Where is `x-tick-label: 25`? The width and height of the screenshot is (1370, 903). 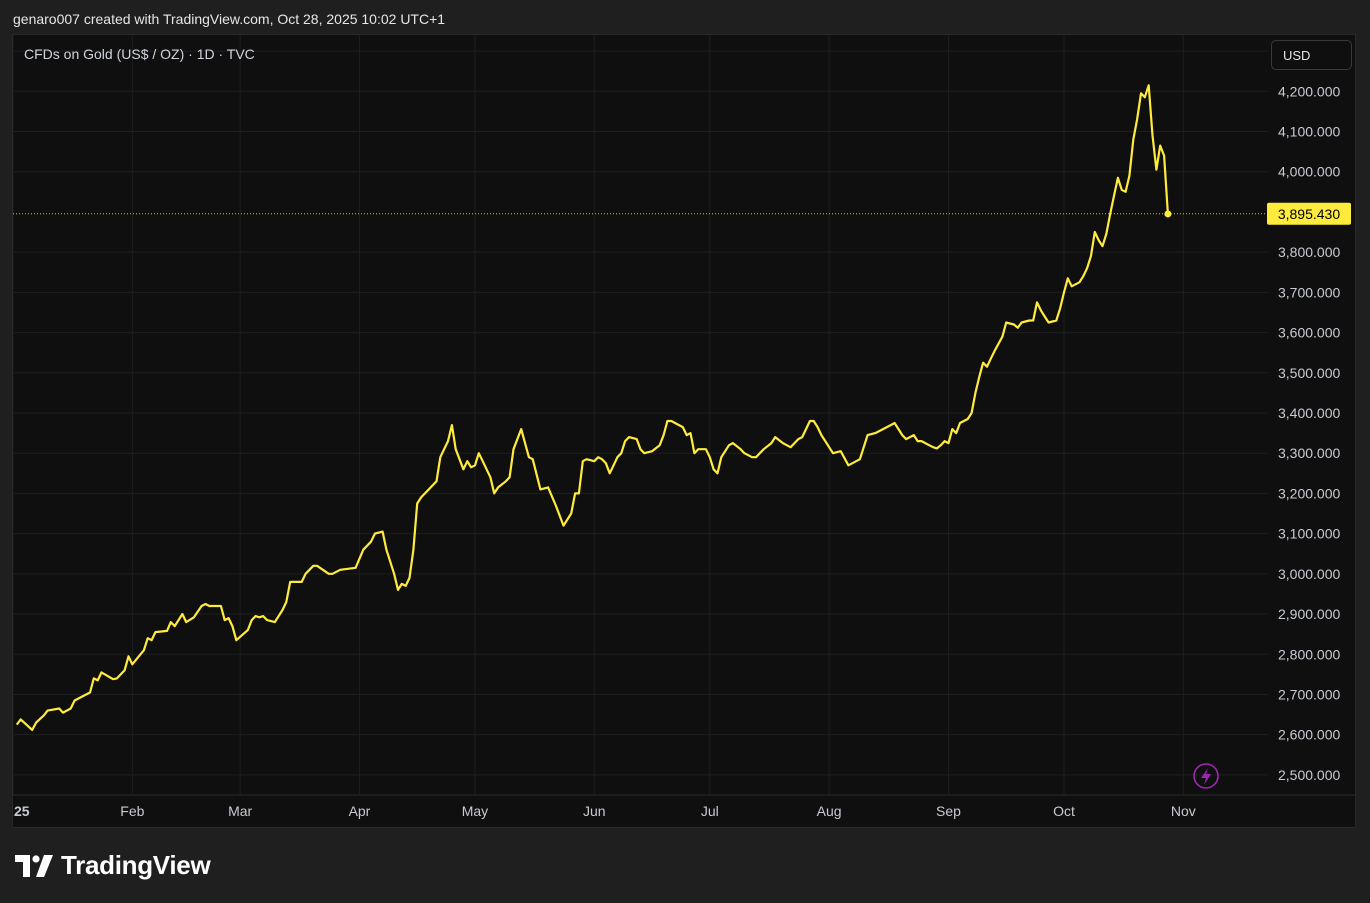
x-tick-label: 25 is located at coordinates (22, 811).